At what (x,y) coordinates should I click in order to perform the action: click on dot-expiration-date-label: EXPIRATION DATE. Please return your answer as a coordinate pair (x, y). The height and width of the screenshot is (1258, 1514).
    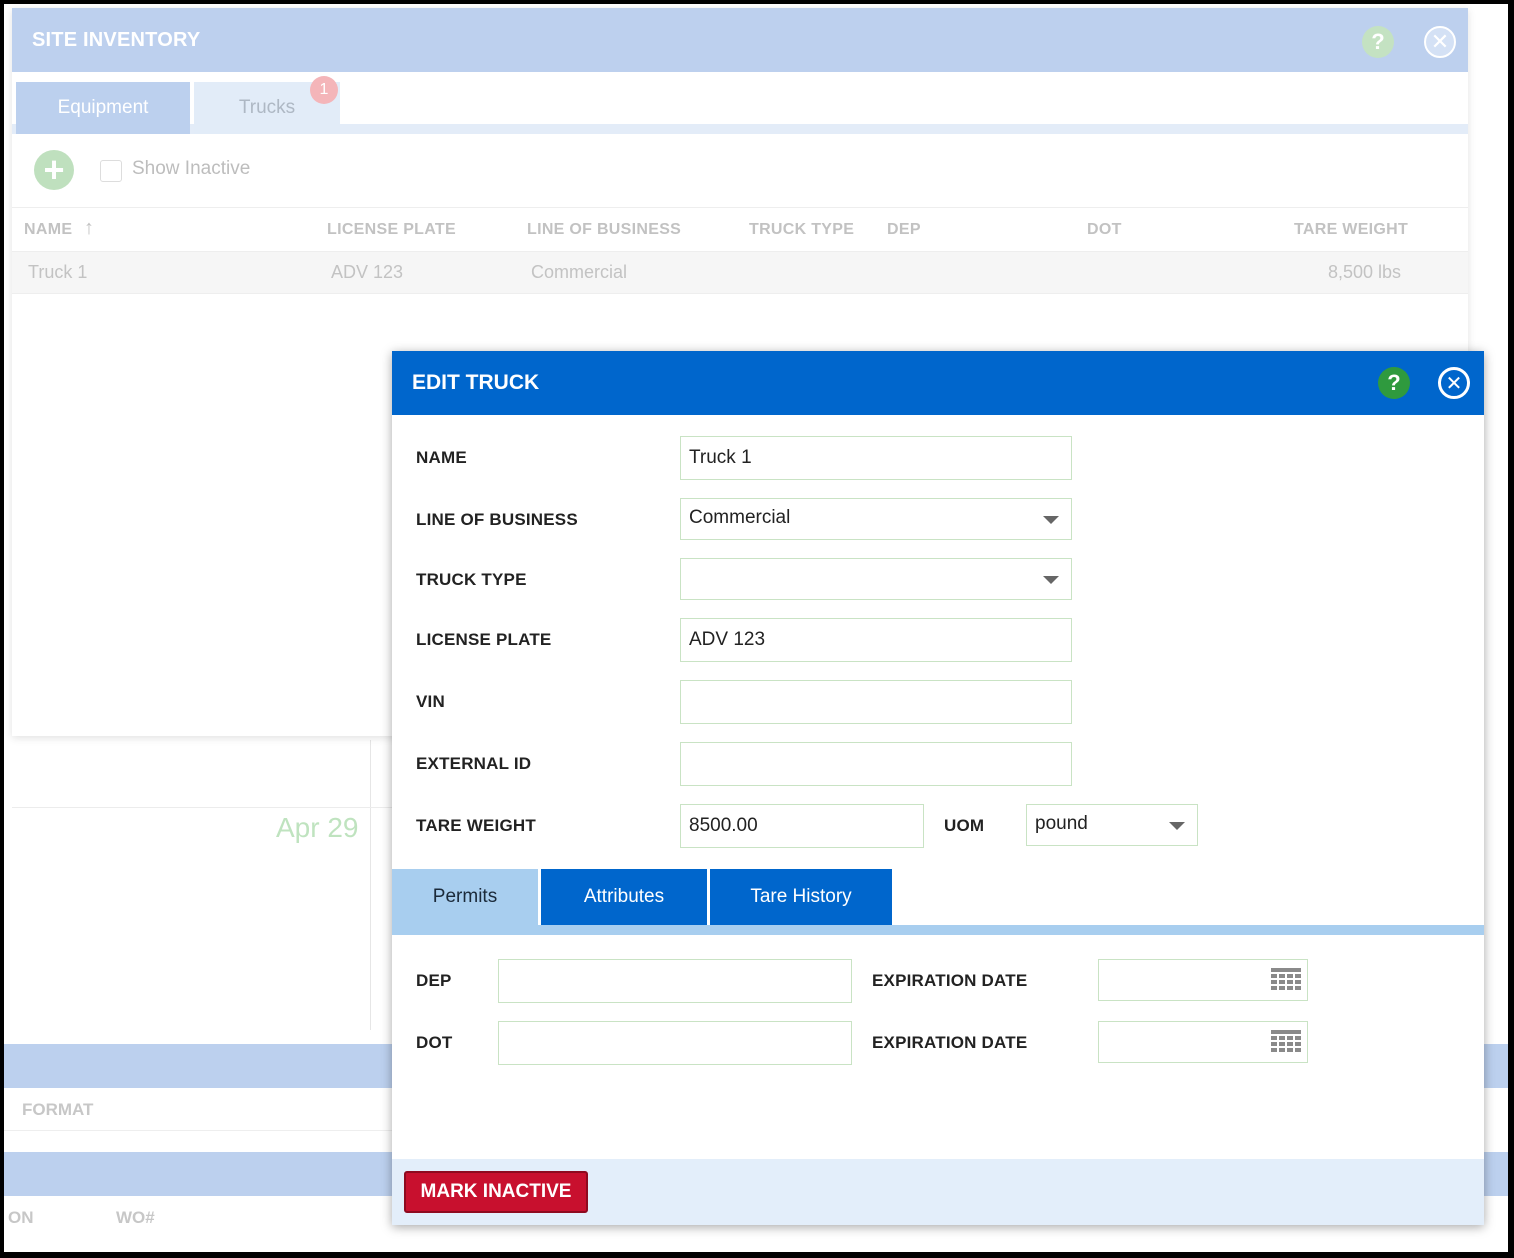
    Looking at the image, I should click on (950, 1042).